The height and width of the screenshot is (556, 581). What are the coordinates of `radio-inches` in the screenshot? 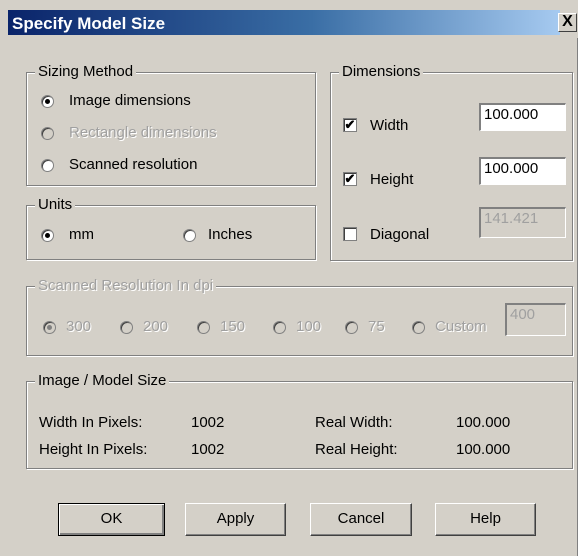 It's located at (189, 235).